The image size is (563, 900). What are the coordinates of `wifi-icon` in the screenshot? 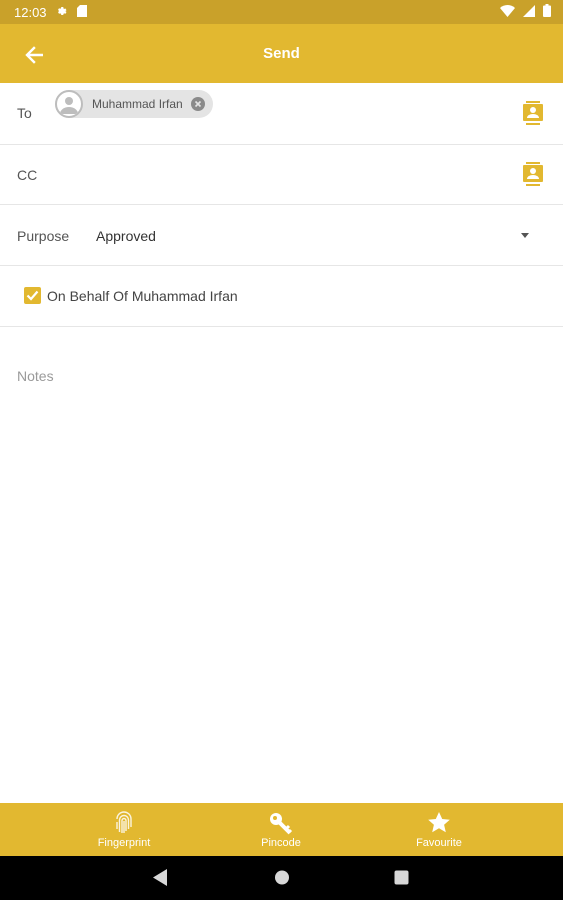 It's located at (507, 12).